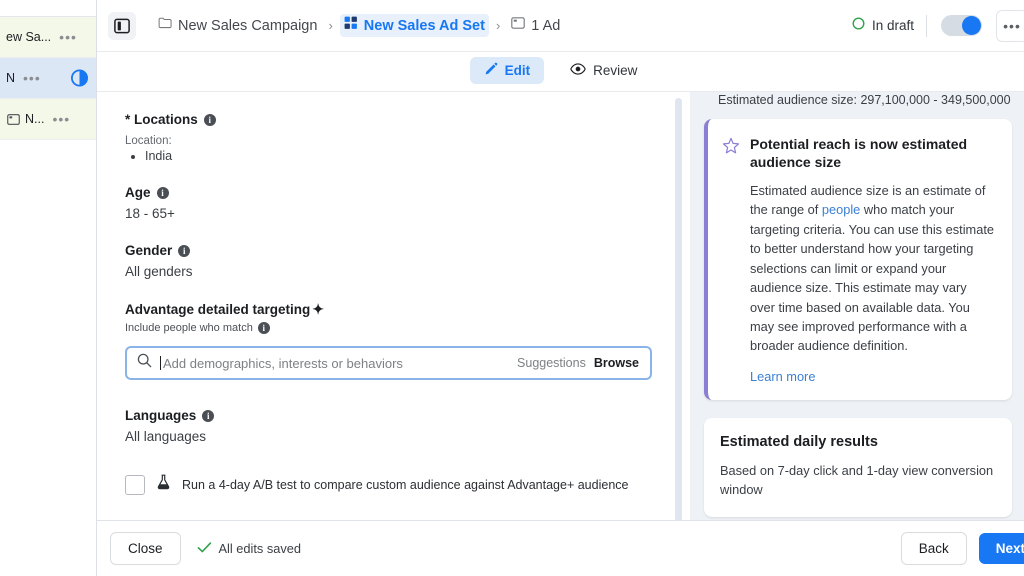 Image resolution: width=1024 pixels, height=576 pixels. Describe the element at coordinates (396, 137) in the screenshot. I see `locations-block: * Locations i Location: India` at that location.